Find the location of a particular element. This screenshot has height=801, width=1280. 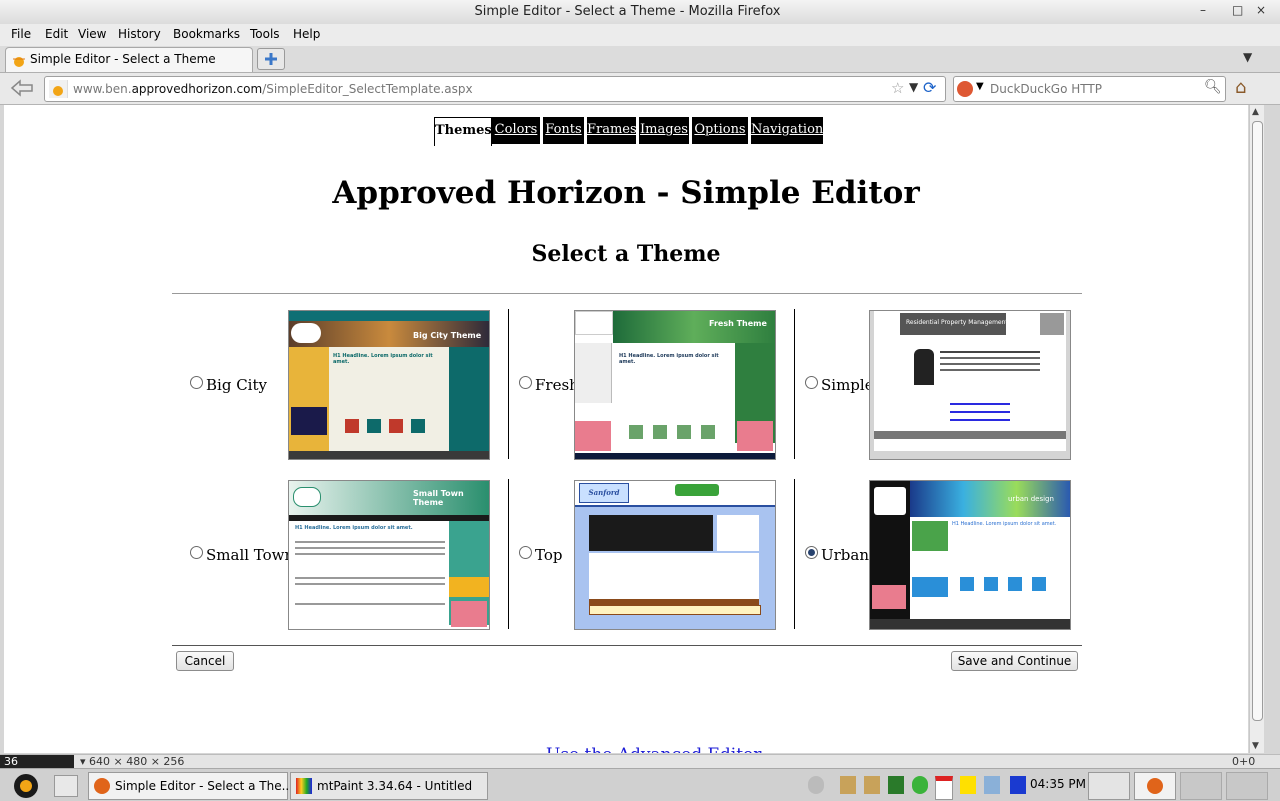

tab-list-chevron-icon: ▼ is located at coordinates (1247, 57).